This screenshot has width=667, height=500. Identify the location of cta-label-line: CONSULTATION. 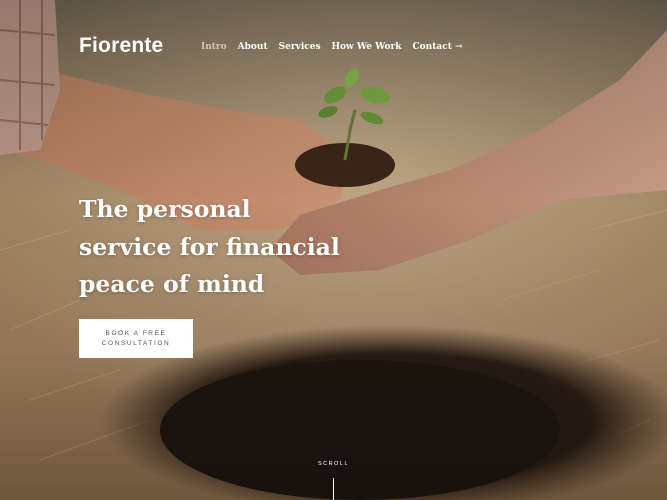
(136, 343).